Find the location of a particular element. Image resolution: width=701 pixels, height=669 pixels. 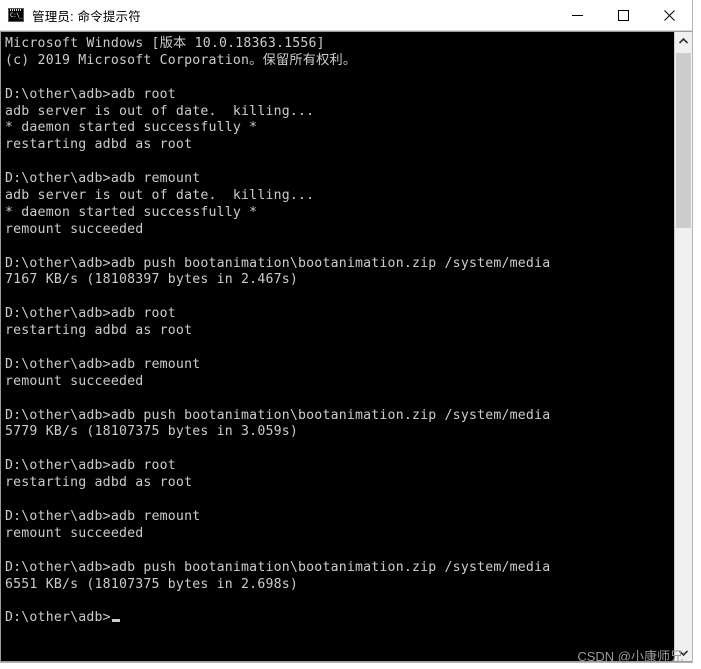

scrollbar-thumb is located at coordinates (683, 140).